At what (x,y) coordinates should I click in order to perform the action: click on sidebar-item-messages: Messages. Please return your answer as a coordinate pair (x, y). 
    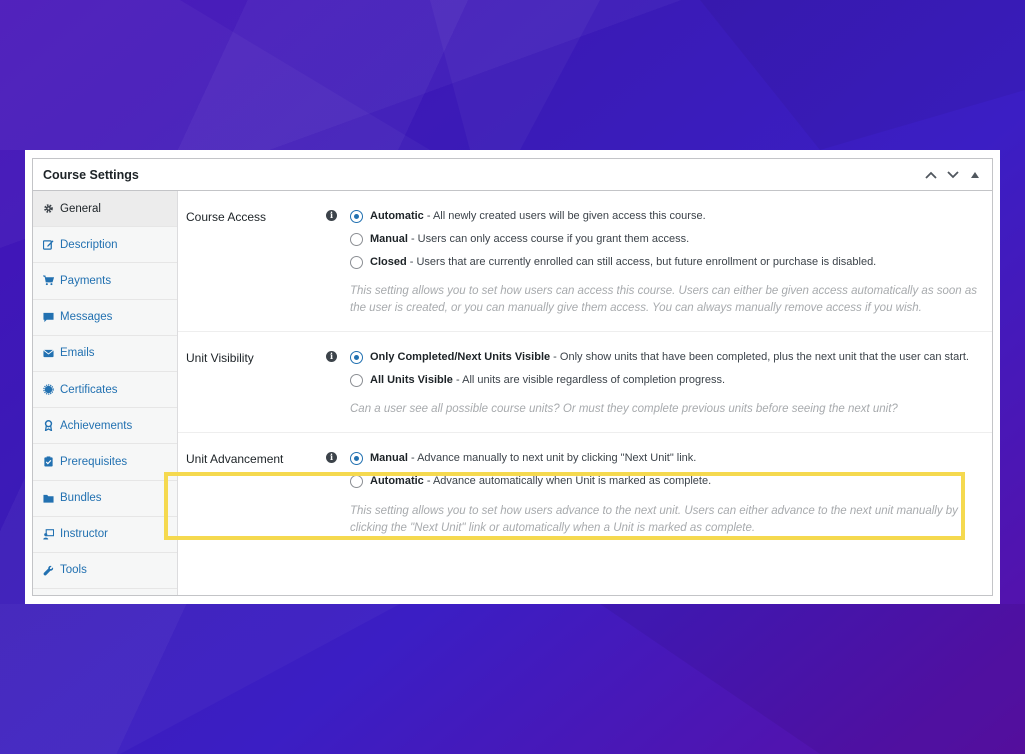
    Looking at the image, I should click on (105, 318).